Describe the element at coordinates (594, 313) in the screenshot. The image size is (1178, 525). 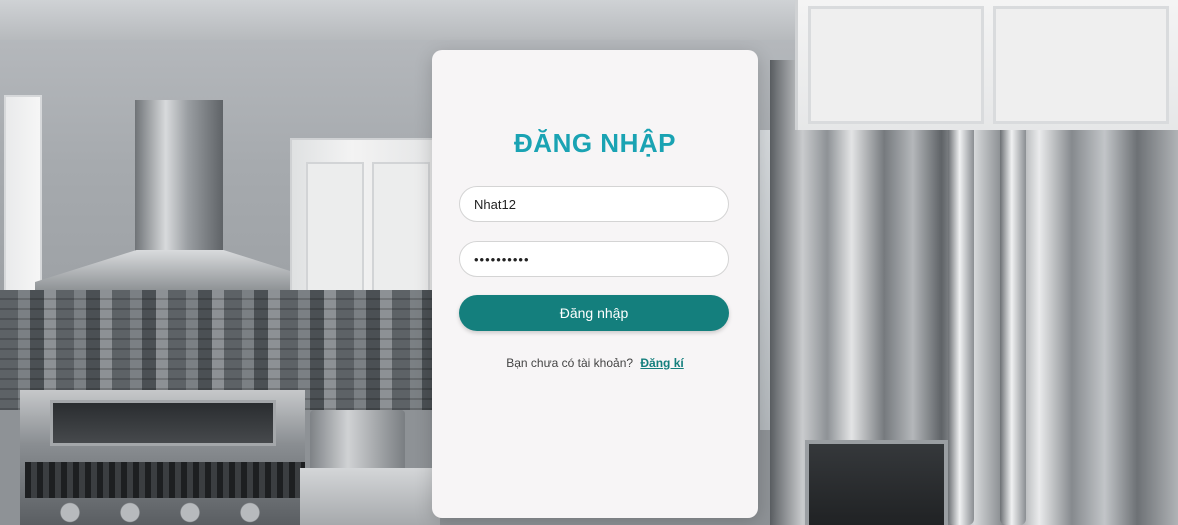
I see `login-button: Đăng nhập` at that location.